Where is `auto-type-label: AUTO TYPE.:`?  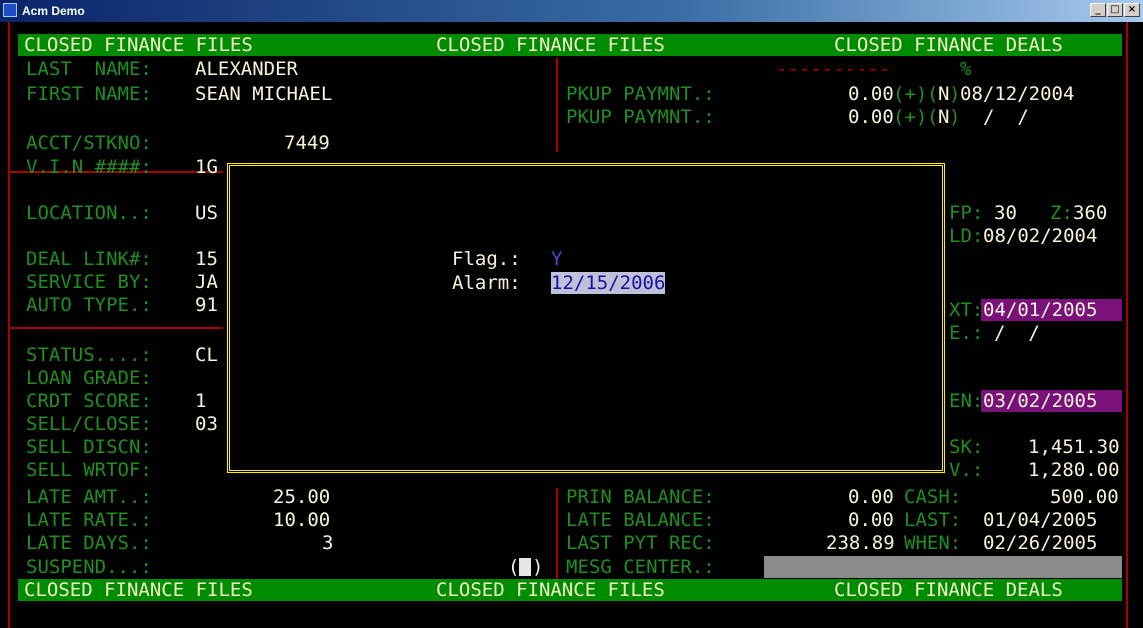
auto-type-label: AUTO TYPE.: is located at coordinates (89, 305).